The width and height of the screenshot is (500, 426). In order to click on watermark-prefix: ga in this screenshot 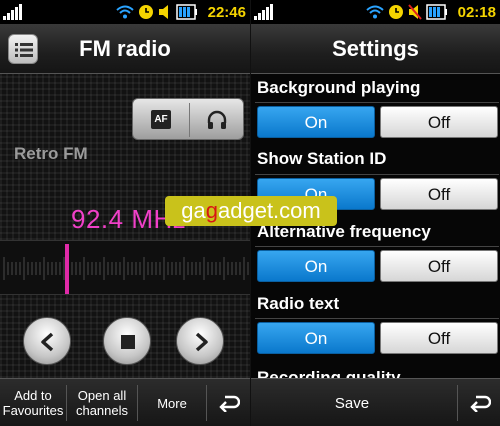, I will do `click(193, 210)`.